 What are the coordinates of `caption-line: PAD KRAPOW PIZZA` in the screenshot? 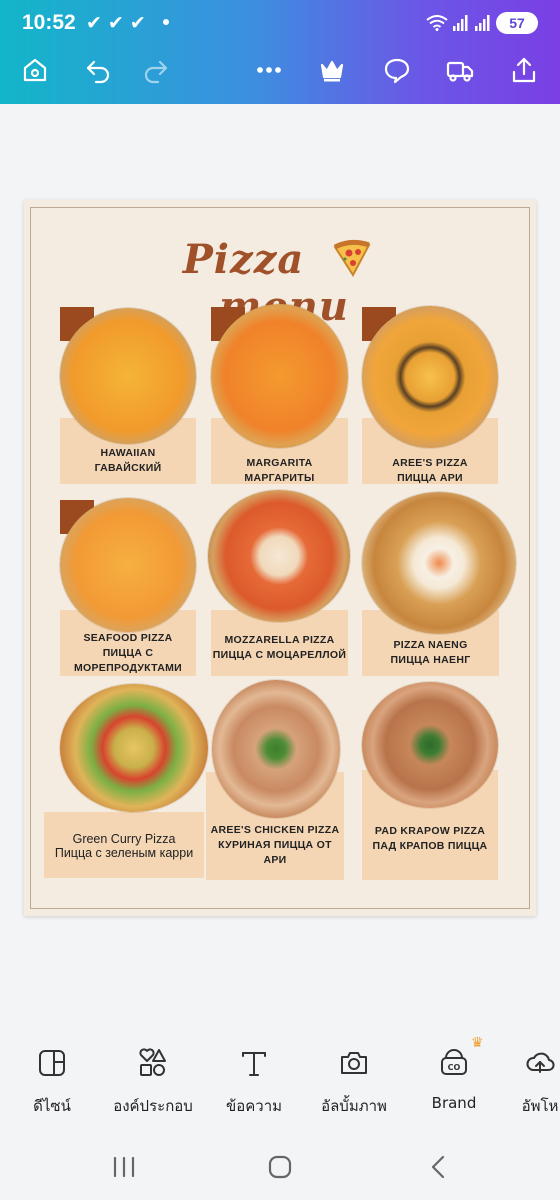 It's located at (430, 831).